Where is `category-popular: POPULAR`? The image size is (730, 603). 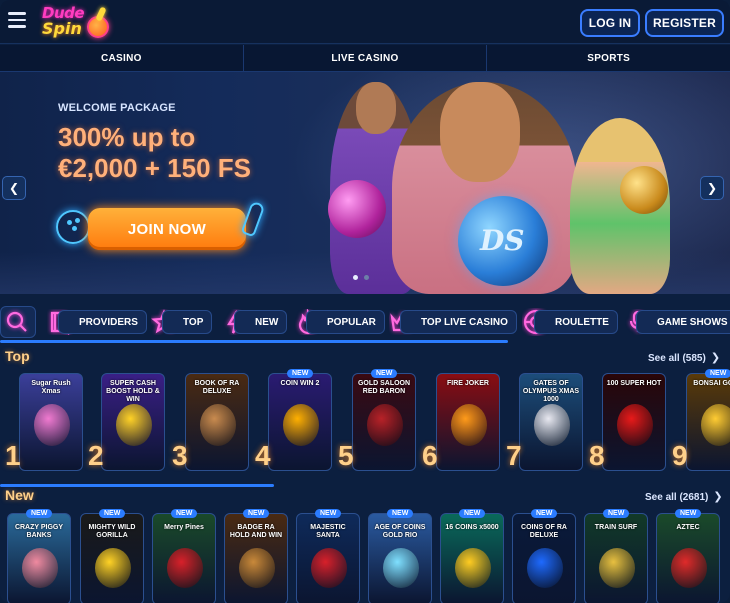 category-popular: POPULAR is located at coordinates (339, 322).